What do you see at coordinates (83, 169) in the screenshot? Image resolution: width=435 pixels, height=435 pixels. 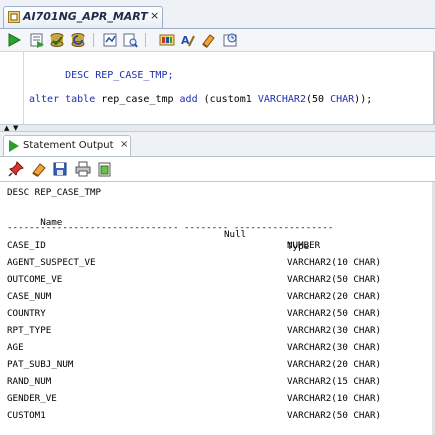 I see `print-icon` at bounding box center [83, 169].